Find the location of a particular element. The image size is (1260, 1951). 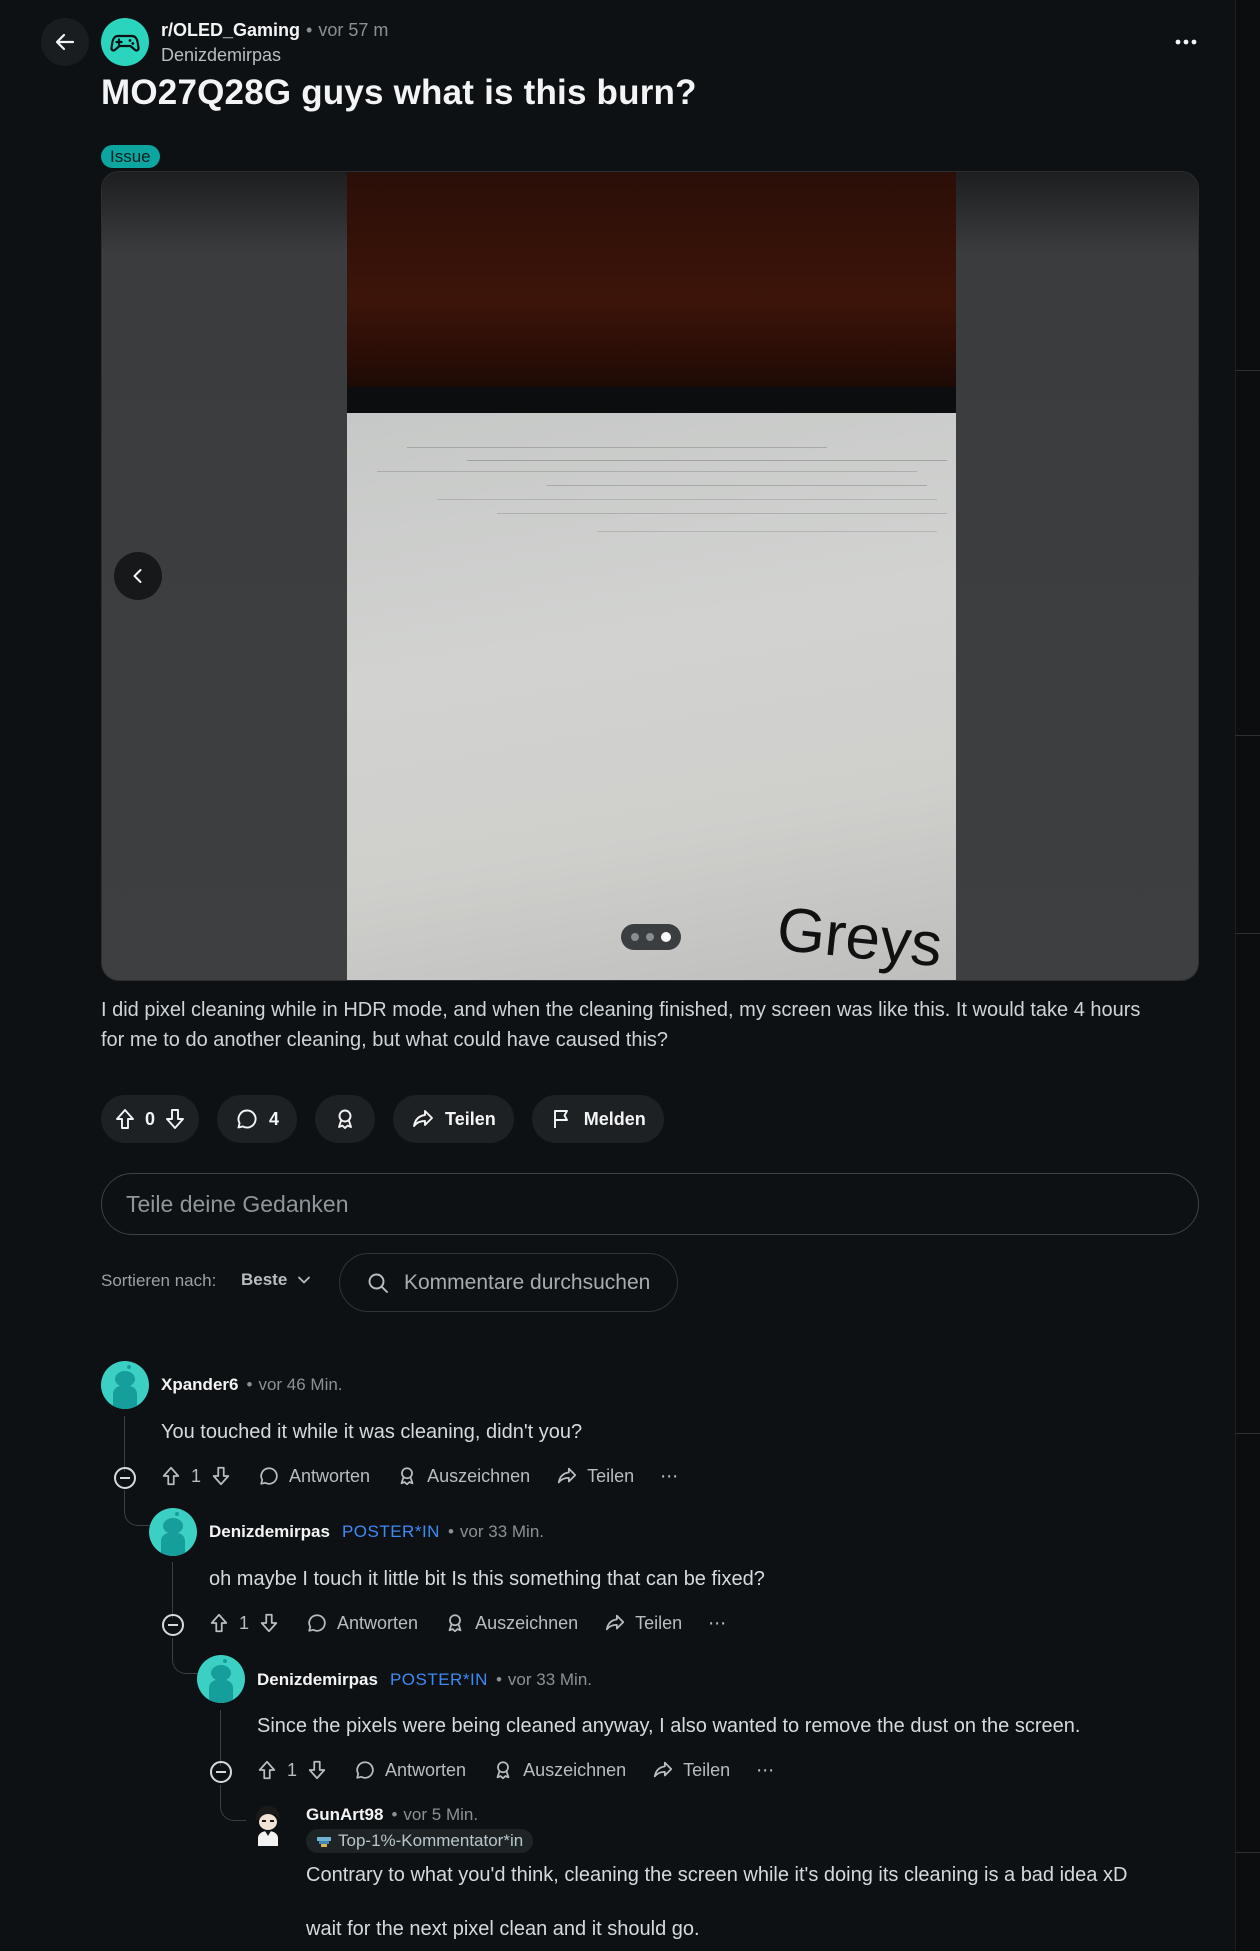

award-button is located at coordinates (345, 1119).